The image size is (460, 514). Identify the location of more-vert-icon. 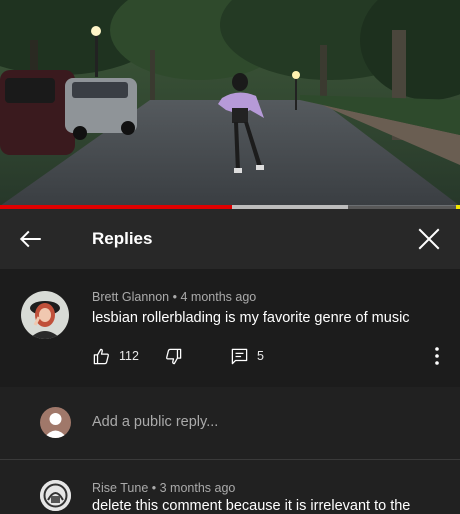
(437, 356).